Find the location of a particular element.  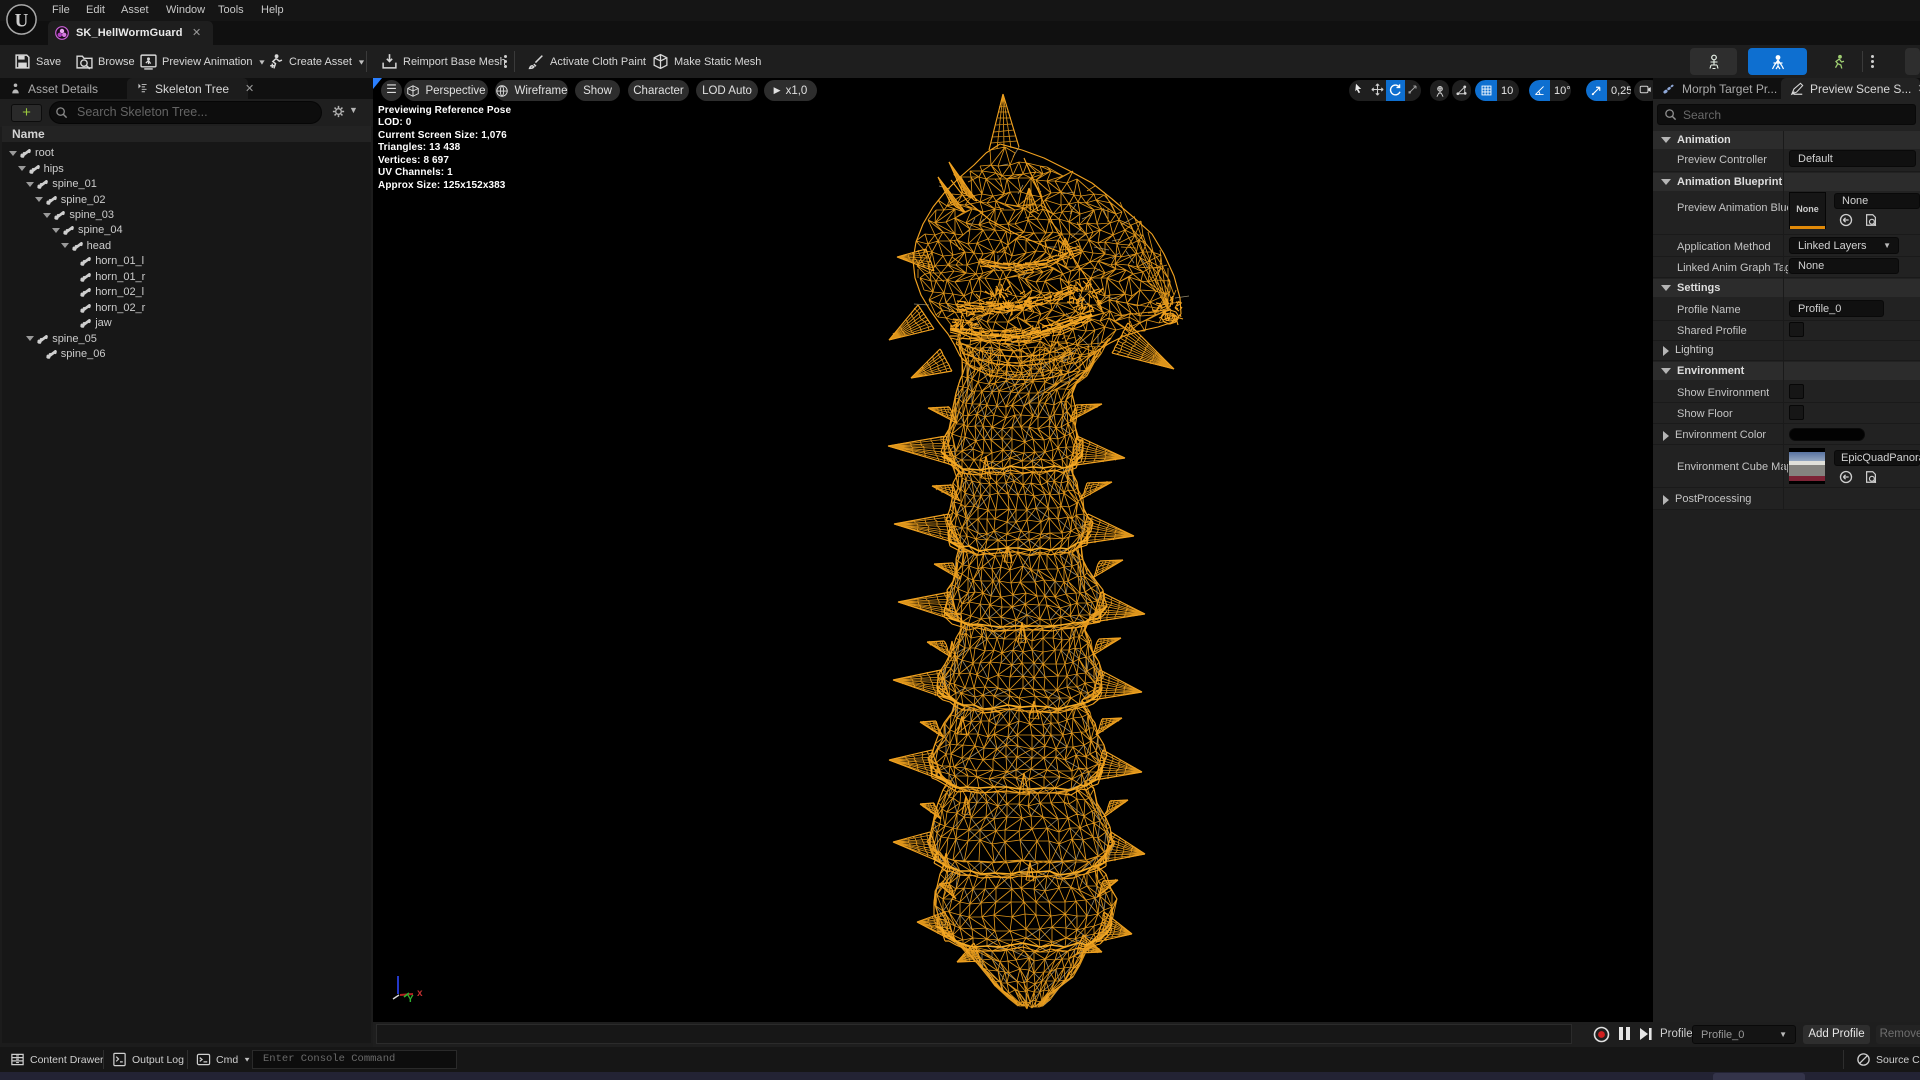

svg-text: Y is located at coordinates (410, 999).